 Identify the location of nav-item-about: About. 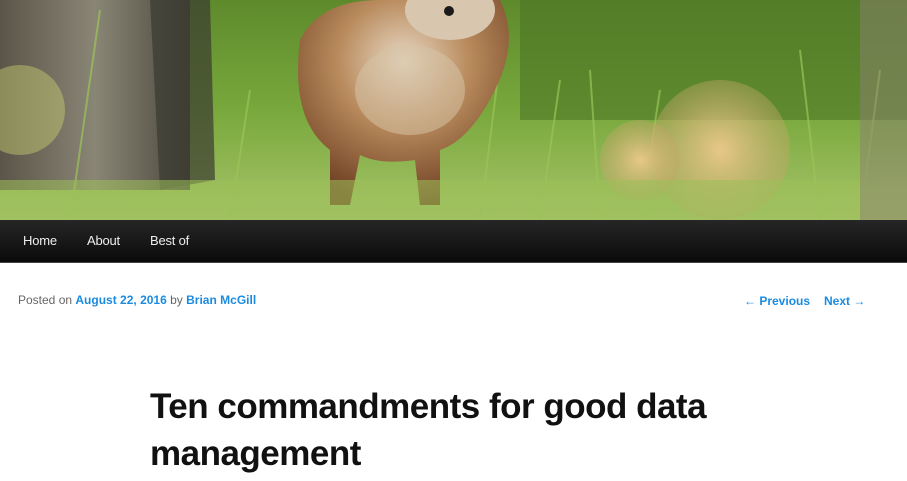
(103, 241).